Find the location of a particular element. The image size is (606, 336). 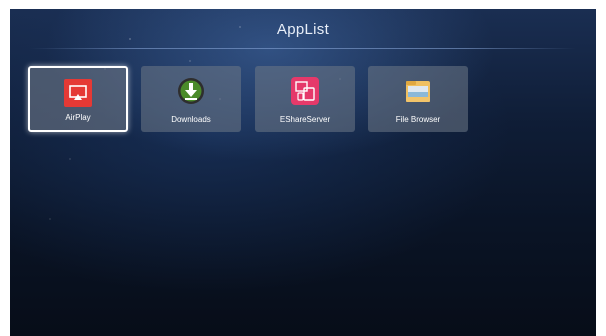

app-tile-eshareserver: EShareServer is located at coordinates (305, 99).